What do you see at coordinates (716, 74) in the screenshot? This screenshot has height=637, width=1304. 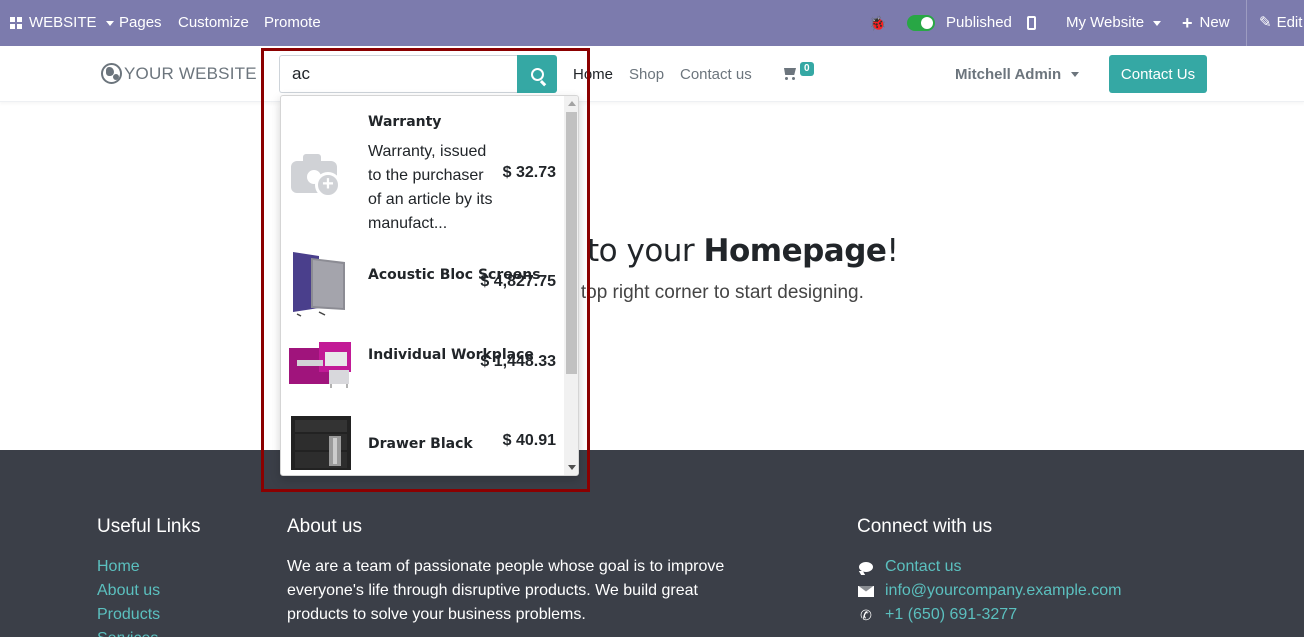 I see `nav-link-contact: Contact us` at bounding box center [716, 74].